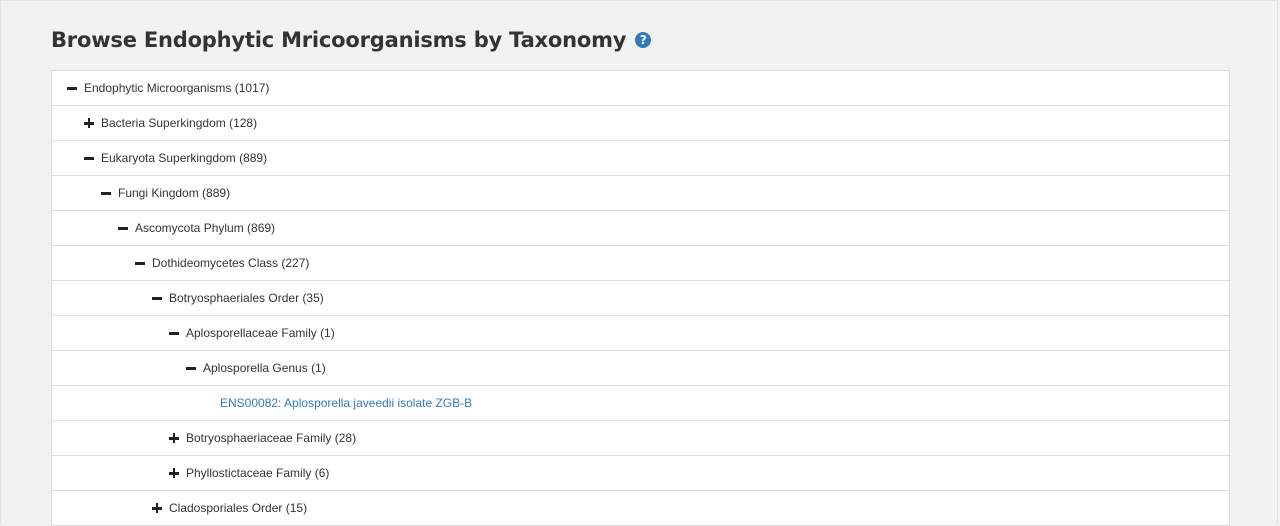  I want to click on tree-node-label: Cladosporiales Order (15), so click(238, 508).